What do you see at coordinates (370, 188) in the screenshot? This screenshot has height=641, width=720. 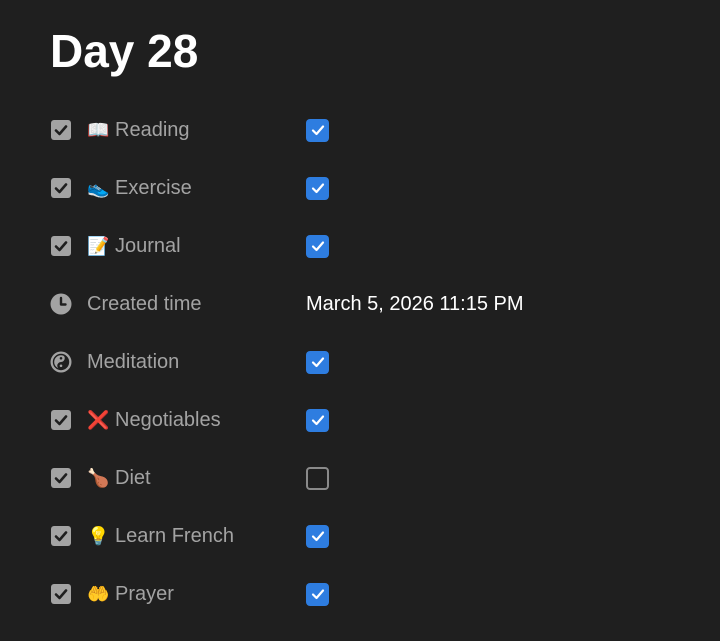 I see `property-row-exercise: 👟 Exercise` at bounding box center [370, 188].